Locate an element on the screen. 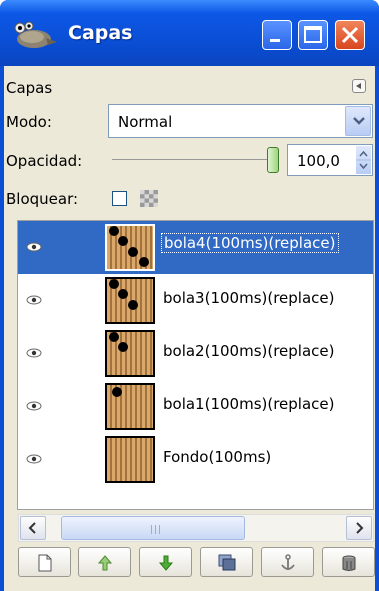 The width and height of the screenshot is (379, 591). opacity-spinbox: 100,0 is located at coordinates (330, 160).